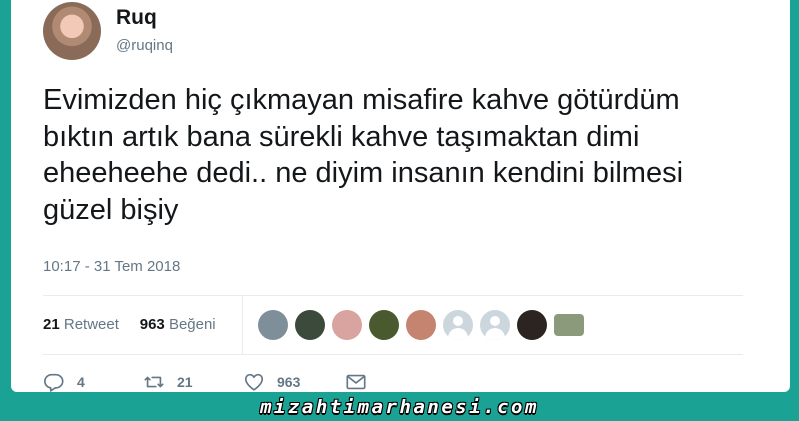 The height and width of the screenshot is (421, 799). I want to click on engagement-stats: 21 Retweet 963 Beğeni, so click(129, 324).